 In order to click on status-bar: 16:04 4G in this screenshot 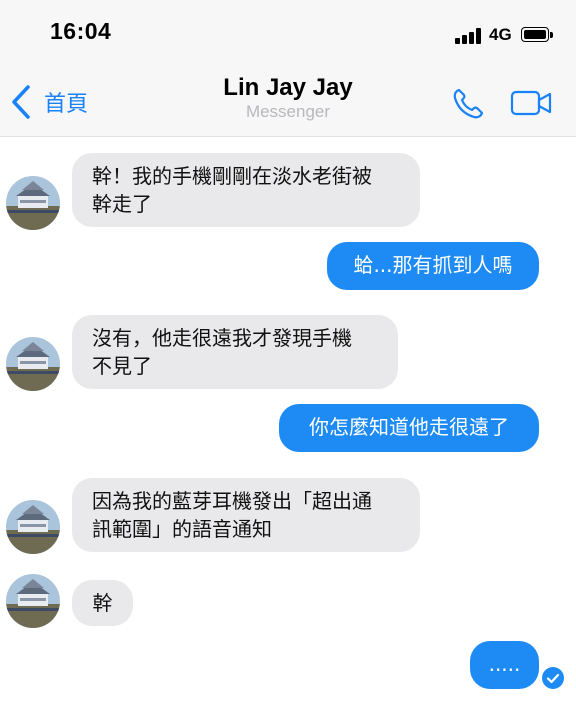, I will do `click(288, 33)`.